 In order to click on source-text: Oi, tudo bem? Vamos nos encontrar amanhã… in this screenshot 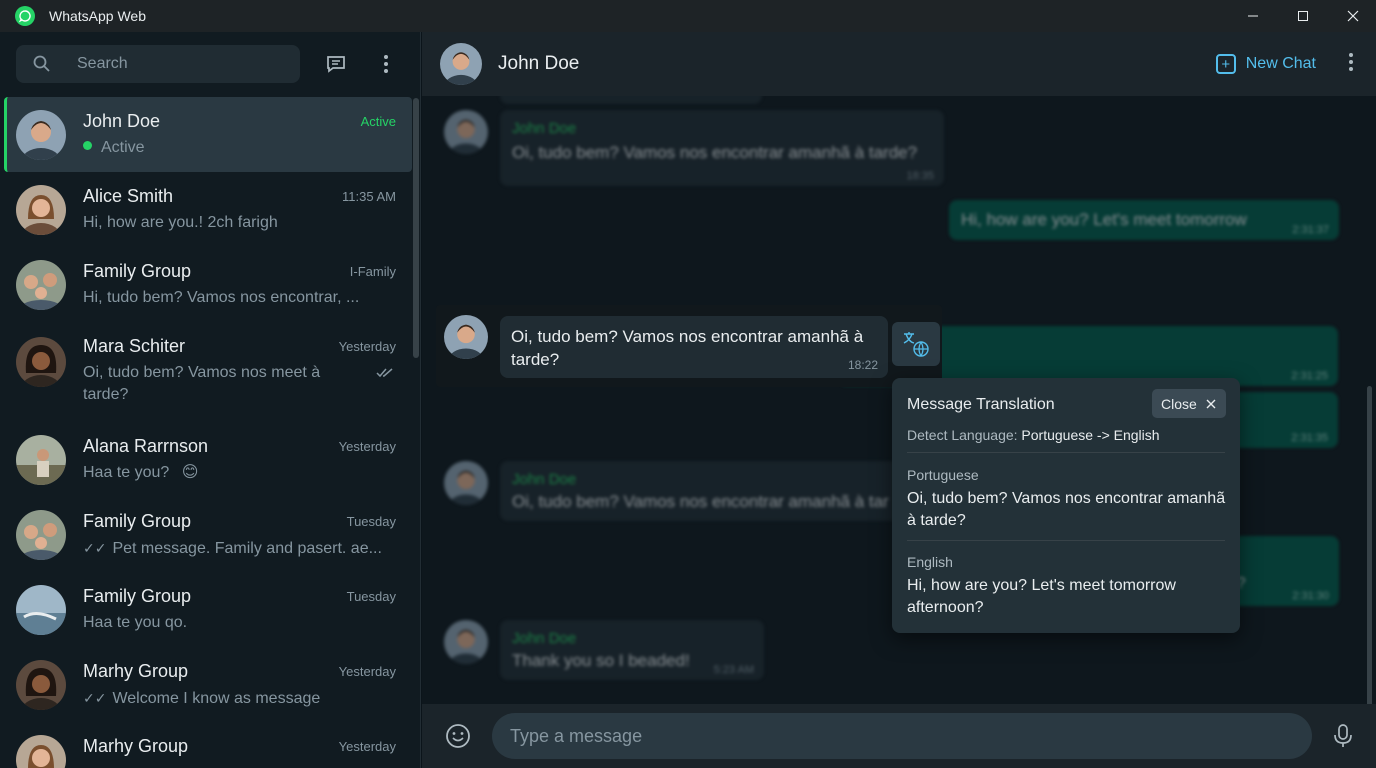, I will do `click(1066, 509)`.